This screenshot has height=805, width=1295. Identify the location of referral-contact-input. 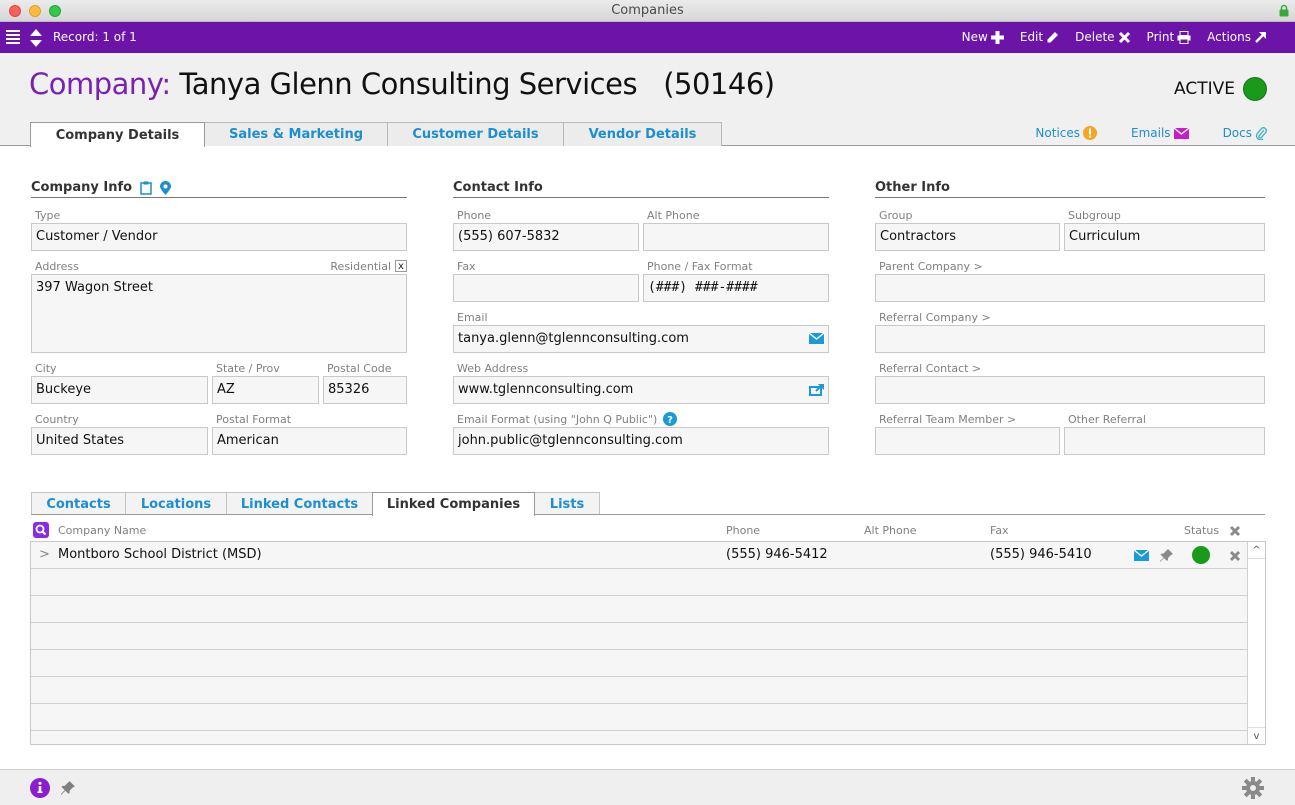
(1070, 390).